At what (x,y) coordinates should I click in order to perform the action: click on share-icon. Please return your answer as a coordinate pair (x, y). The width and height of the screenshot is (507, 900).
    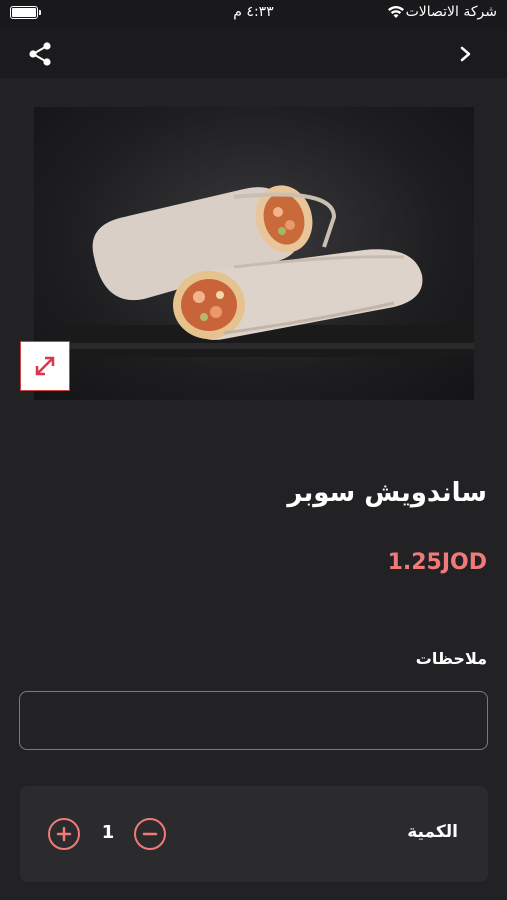
    Looking at the image, I should click on (40, 54).